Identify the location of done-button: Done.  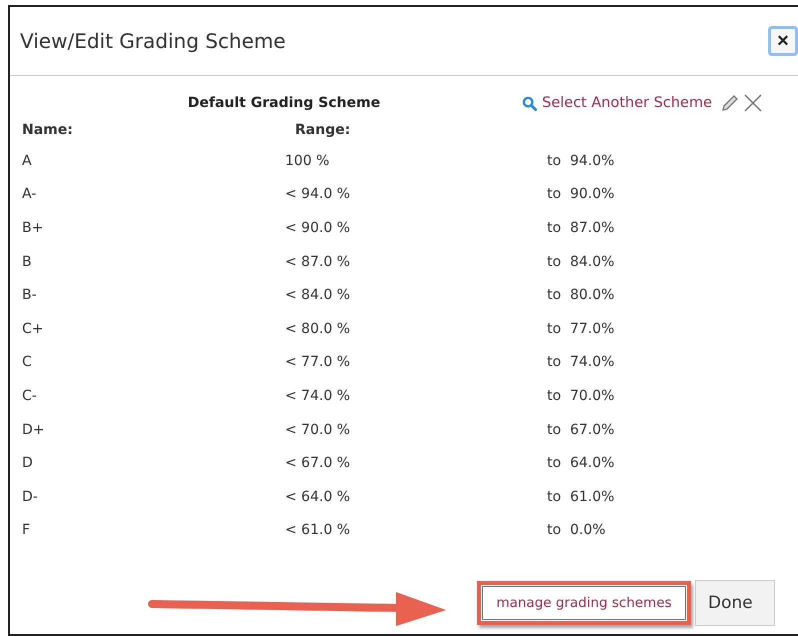
(735, 603).